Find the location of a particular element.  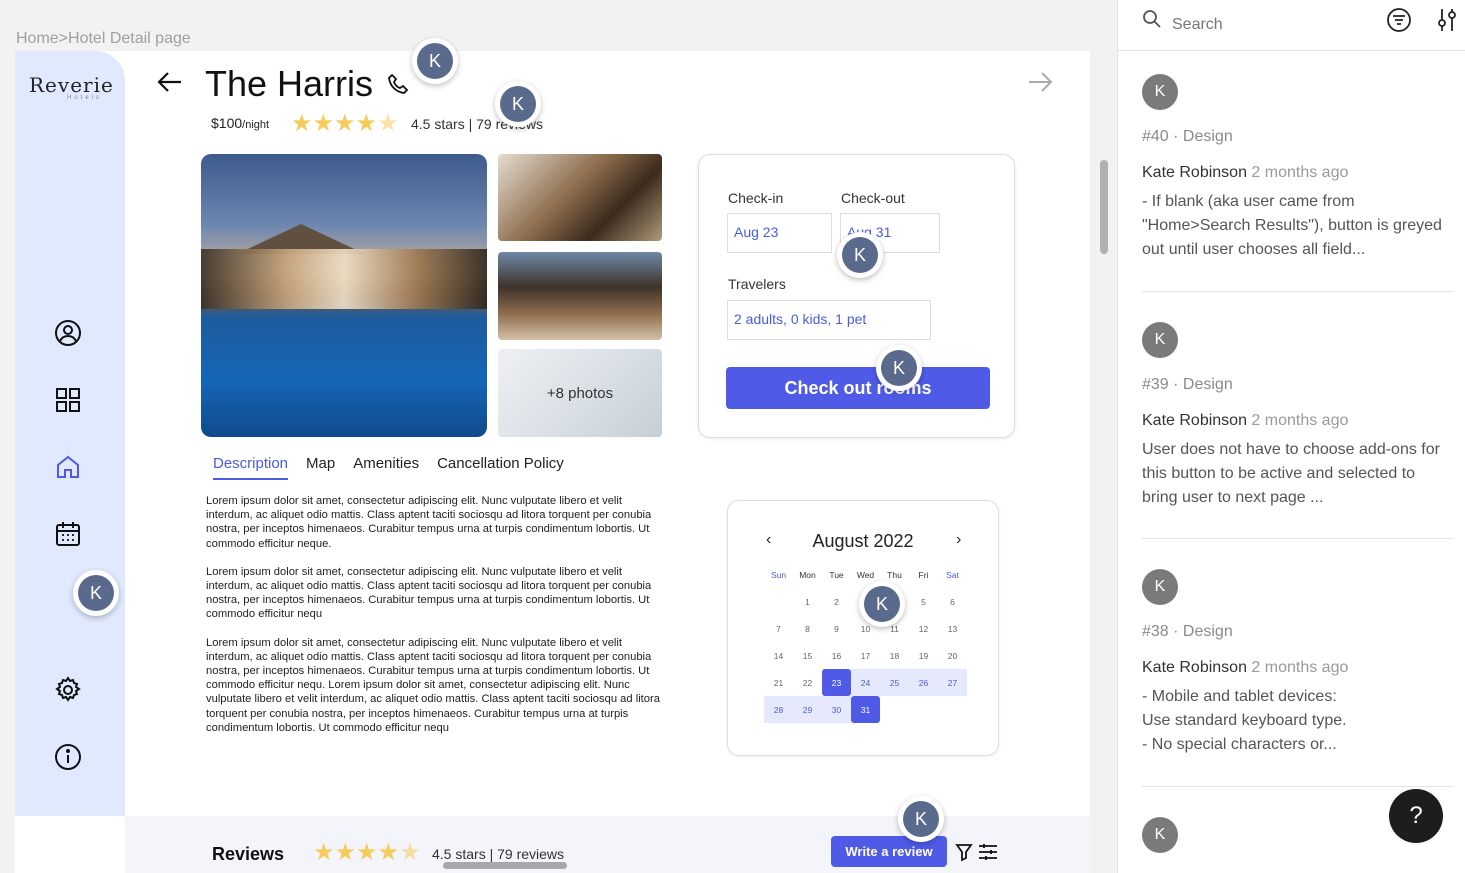

calendar-day: 6 is located at coordinates (952, 601).